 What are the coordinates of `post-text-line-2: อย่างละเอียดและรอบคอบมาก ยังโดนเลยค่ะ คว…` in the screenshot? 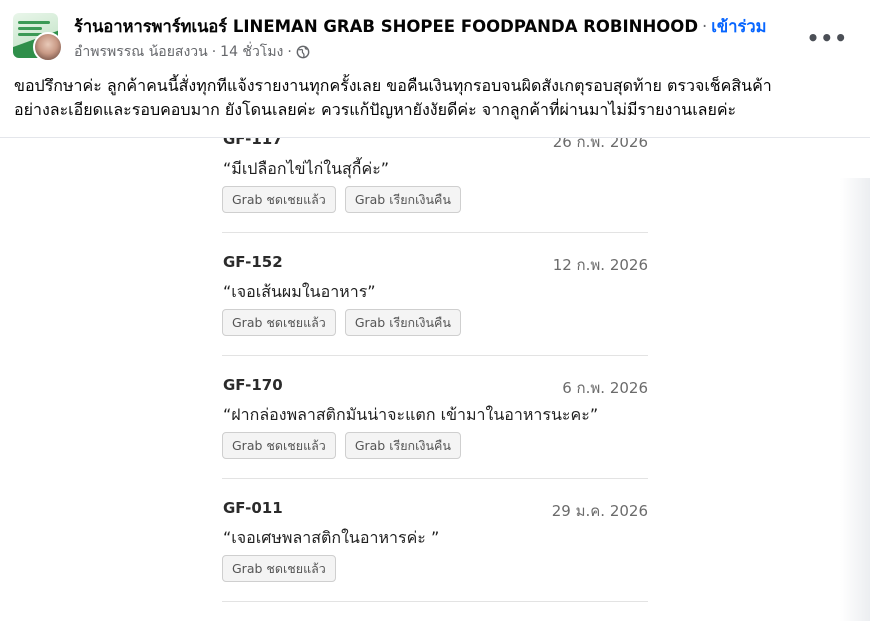 It's located at (375, 109).